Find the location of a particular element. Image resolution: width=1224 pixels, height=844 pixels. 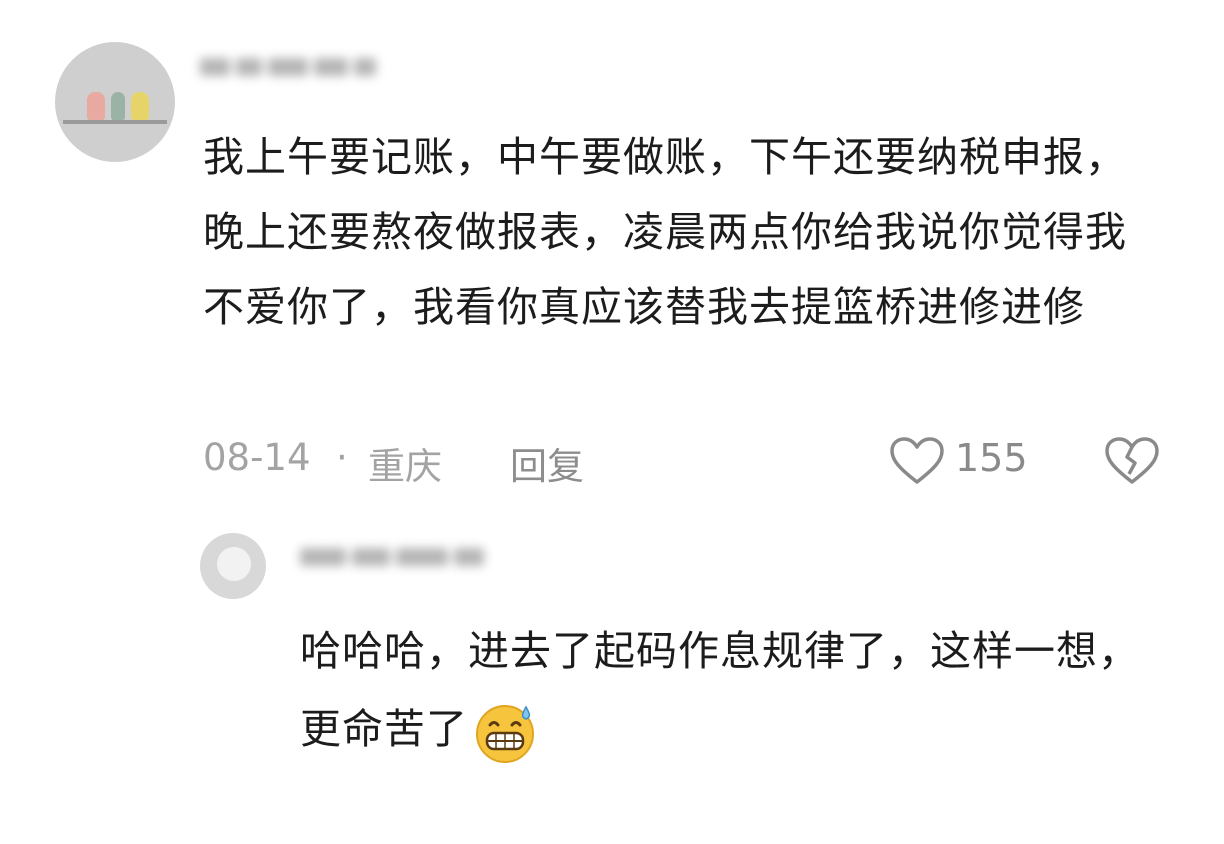

grinning-sweat-emoji is located at coordinates (505, 732).